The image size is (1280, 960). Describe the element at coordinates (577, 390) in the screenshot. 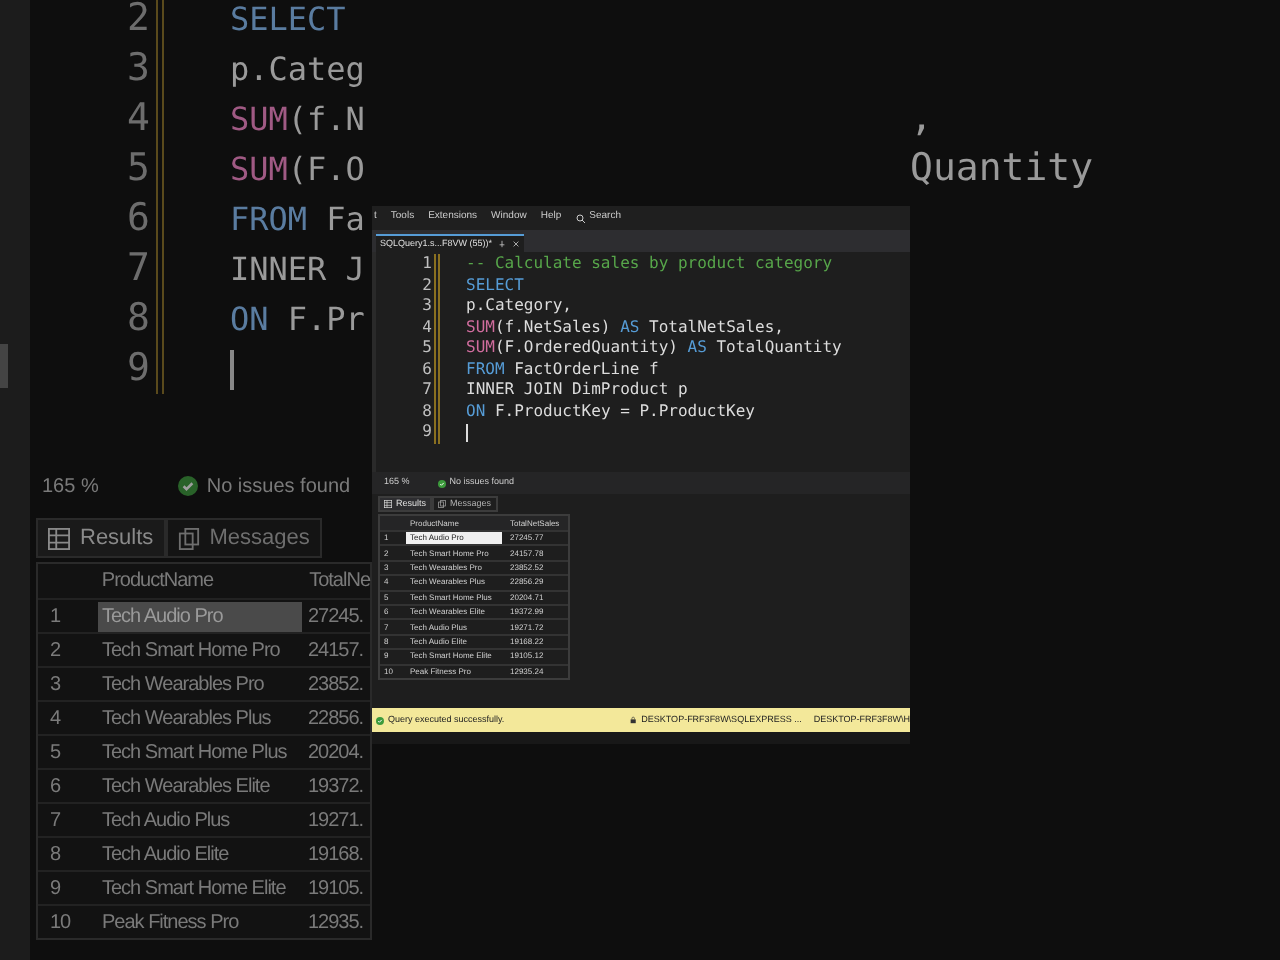

I see `code-token: INNER JOIN DimProduct p` at that location.